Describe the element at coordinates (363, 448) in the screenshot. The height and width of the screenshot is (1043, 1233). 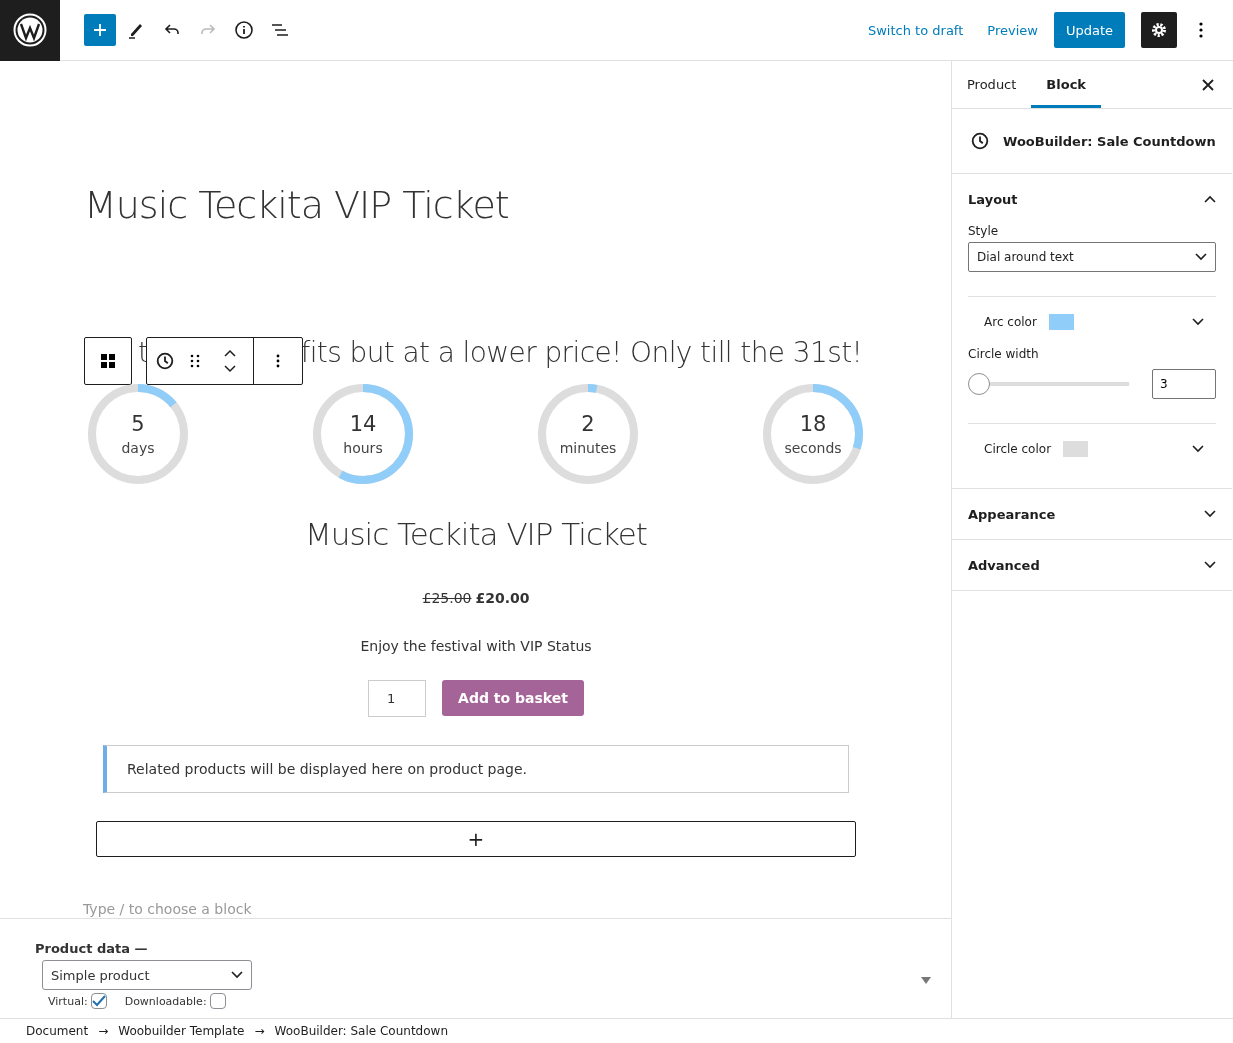
I see `countdown-unit: hours` at that location.